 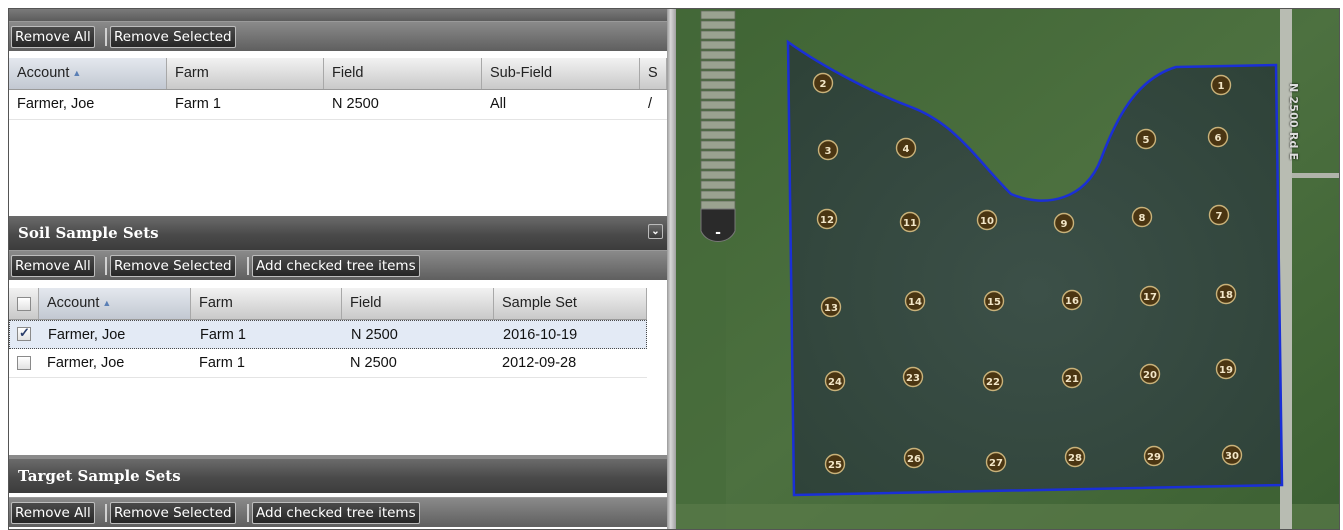 I want to click on soil-remove-all-button: Remove All, so click(x=53, y=266).